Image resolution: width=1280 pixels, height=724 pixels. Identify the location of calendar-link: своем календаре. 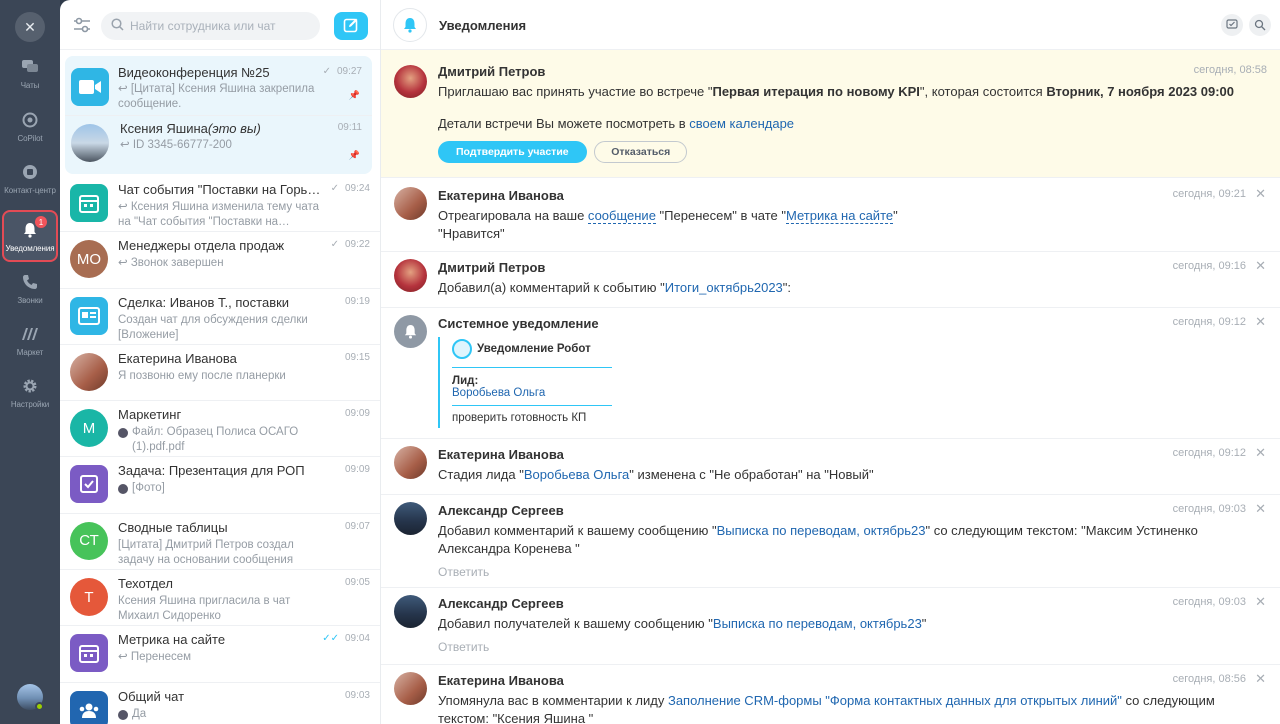
(741, 123).